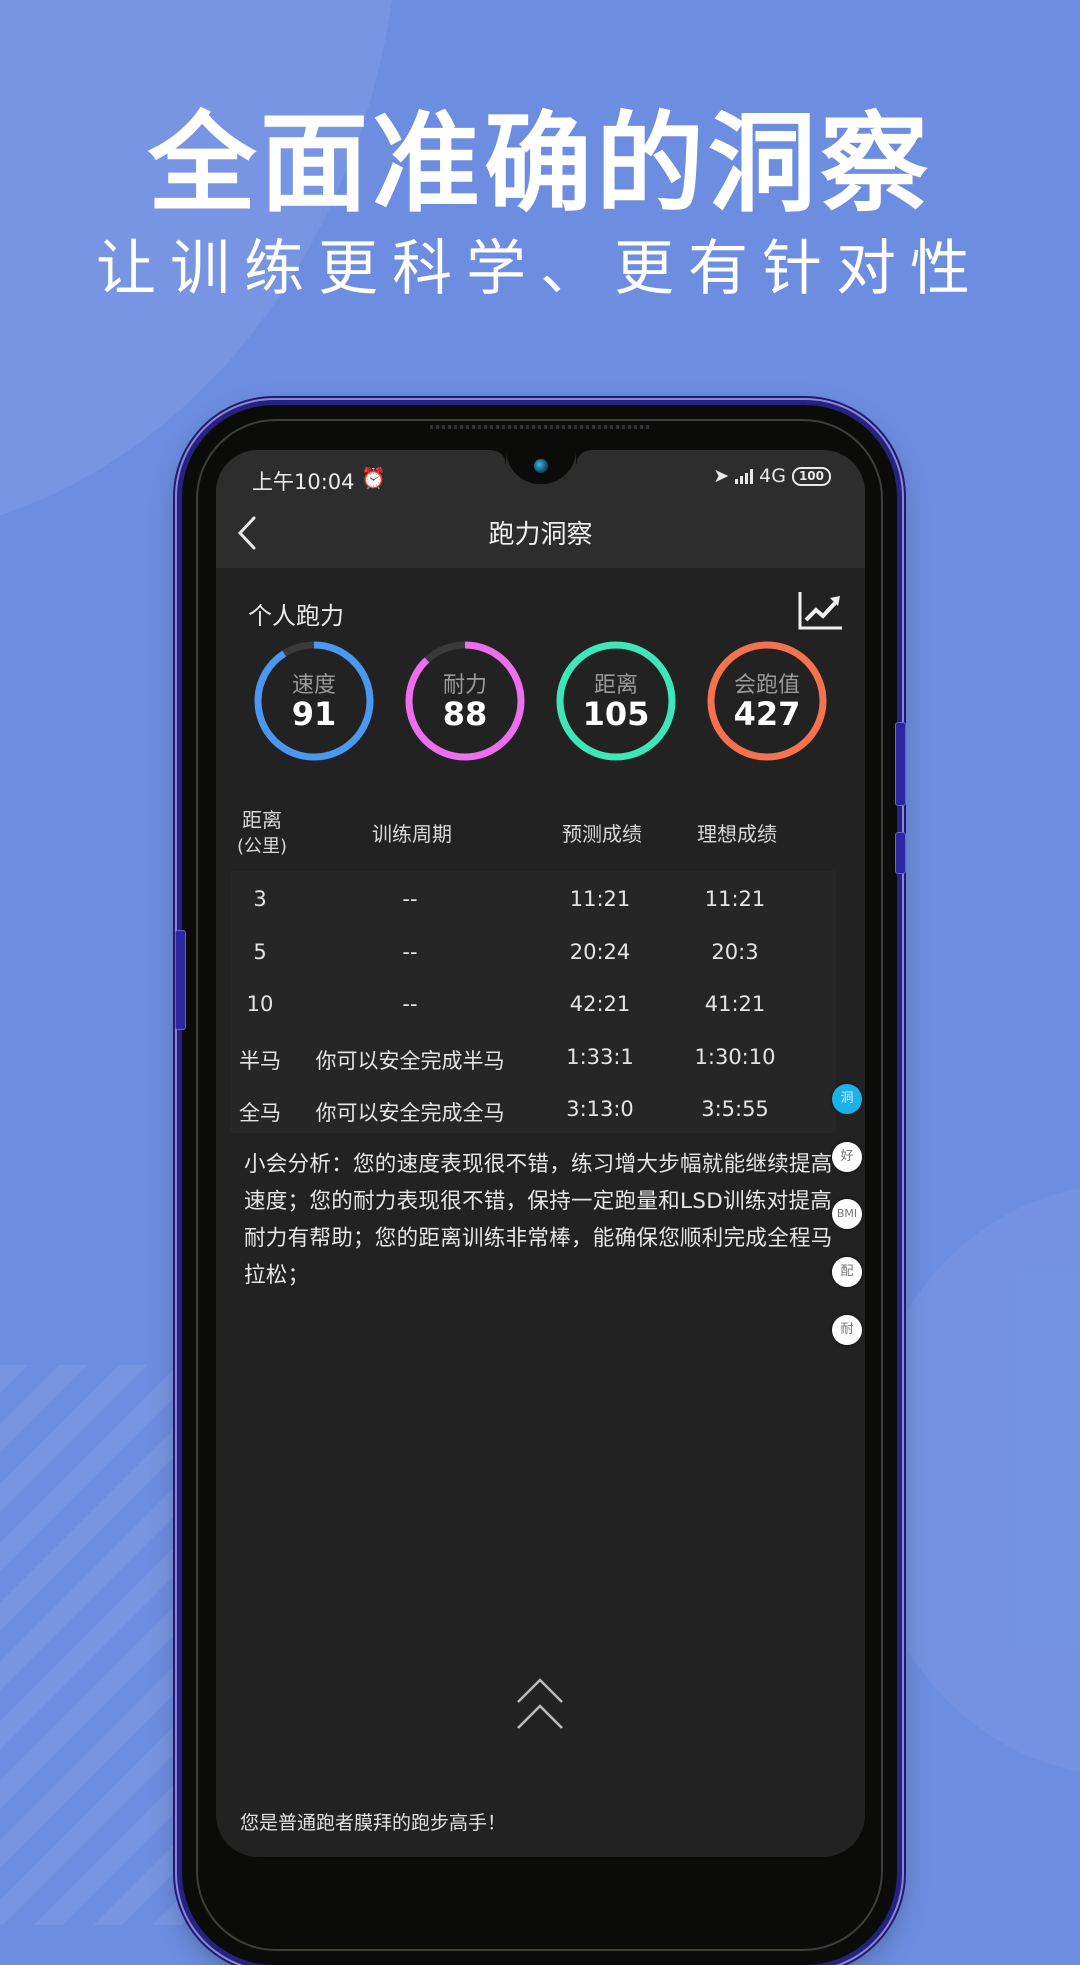 The width and height of the screenshot is (1080, 1965). I want to click on ring-0: 速度 91, so click(314, 701).